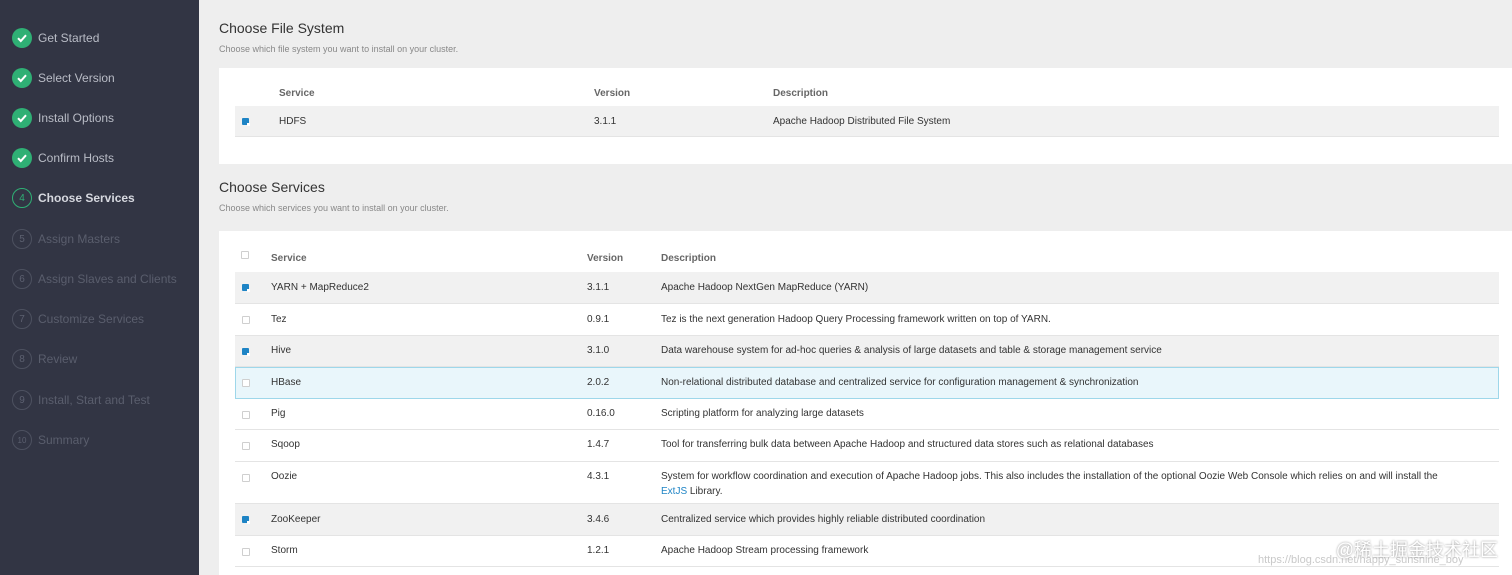 The image size is (1512, 575). I want to click on service-name: ZooKeeper, so click(296, 519).